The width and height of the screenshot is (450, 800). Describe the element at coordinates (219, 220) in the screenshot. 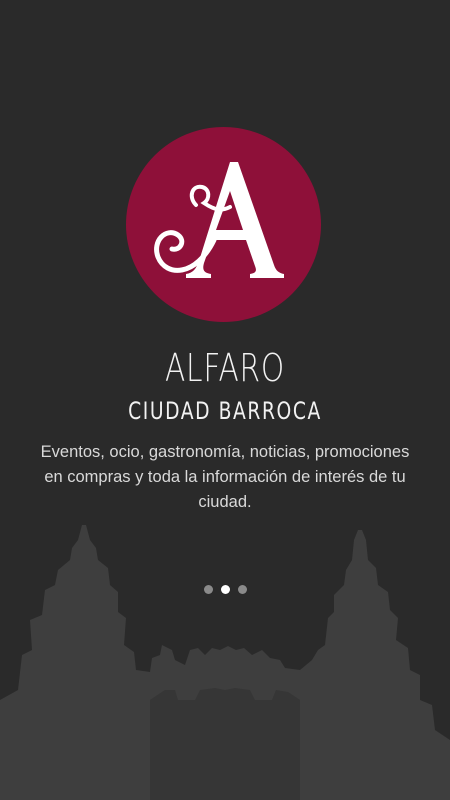

I see `logo-letter-a-icon` at that location.